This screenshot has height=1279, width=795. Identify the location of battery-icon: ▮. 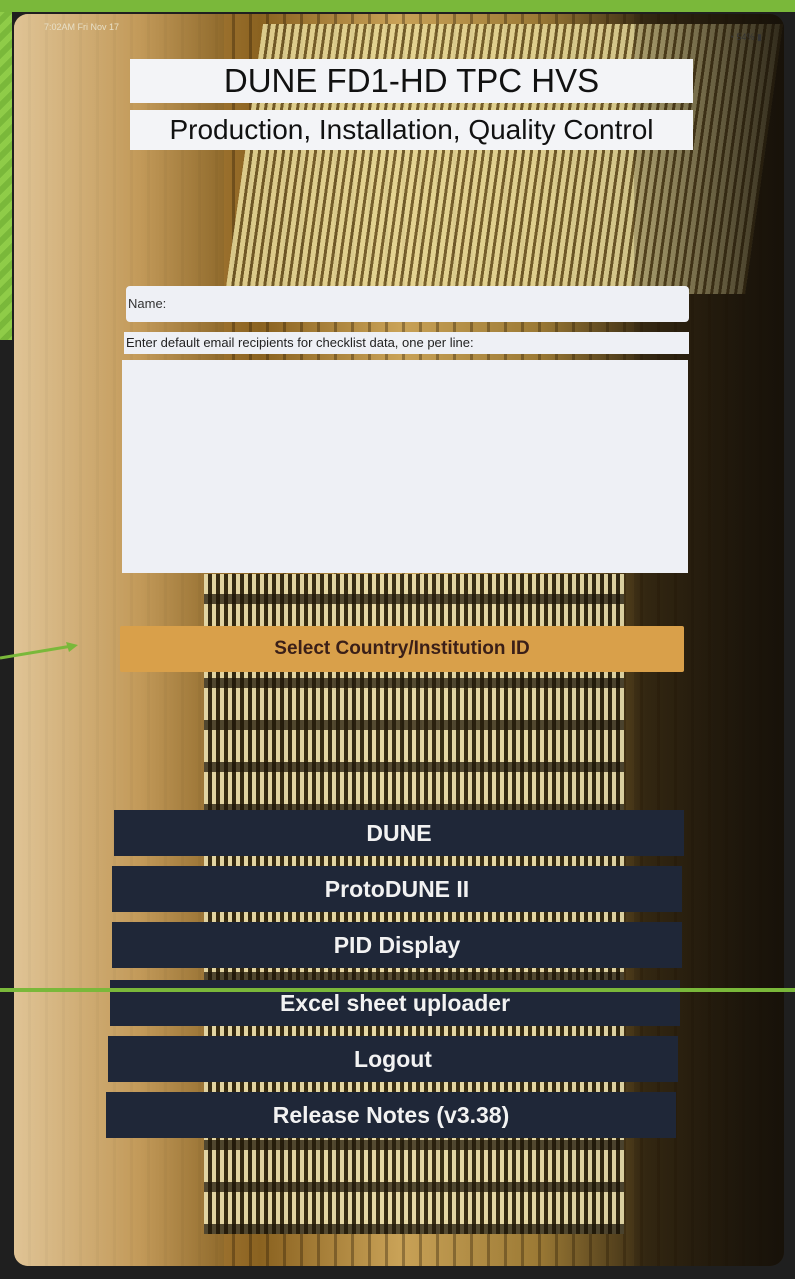
(759, 37).